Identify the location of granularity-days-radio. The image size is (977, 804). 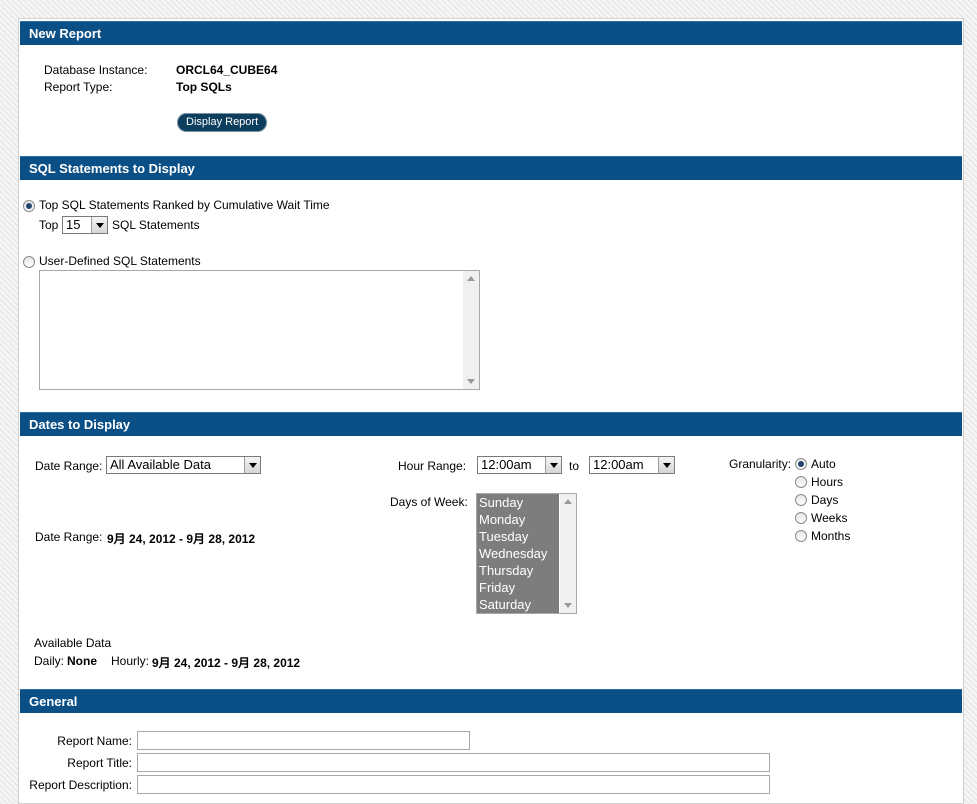
(801, 500).